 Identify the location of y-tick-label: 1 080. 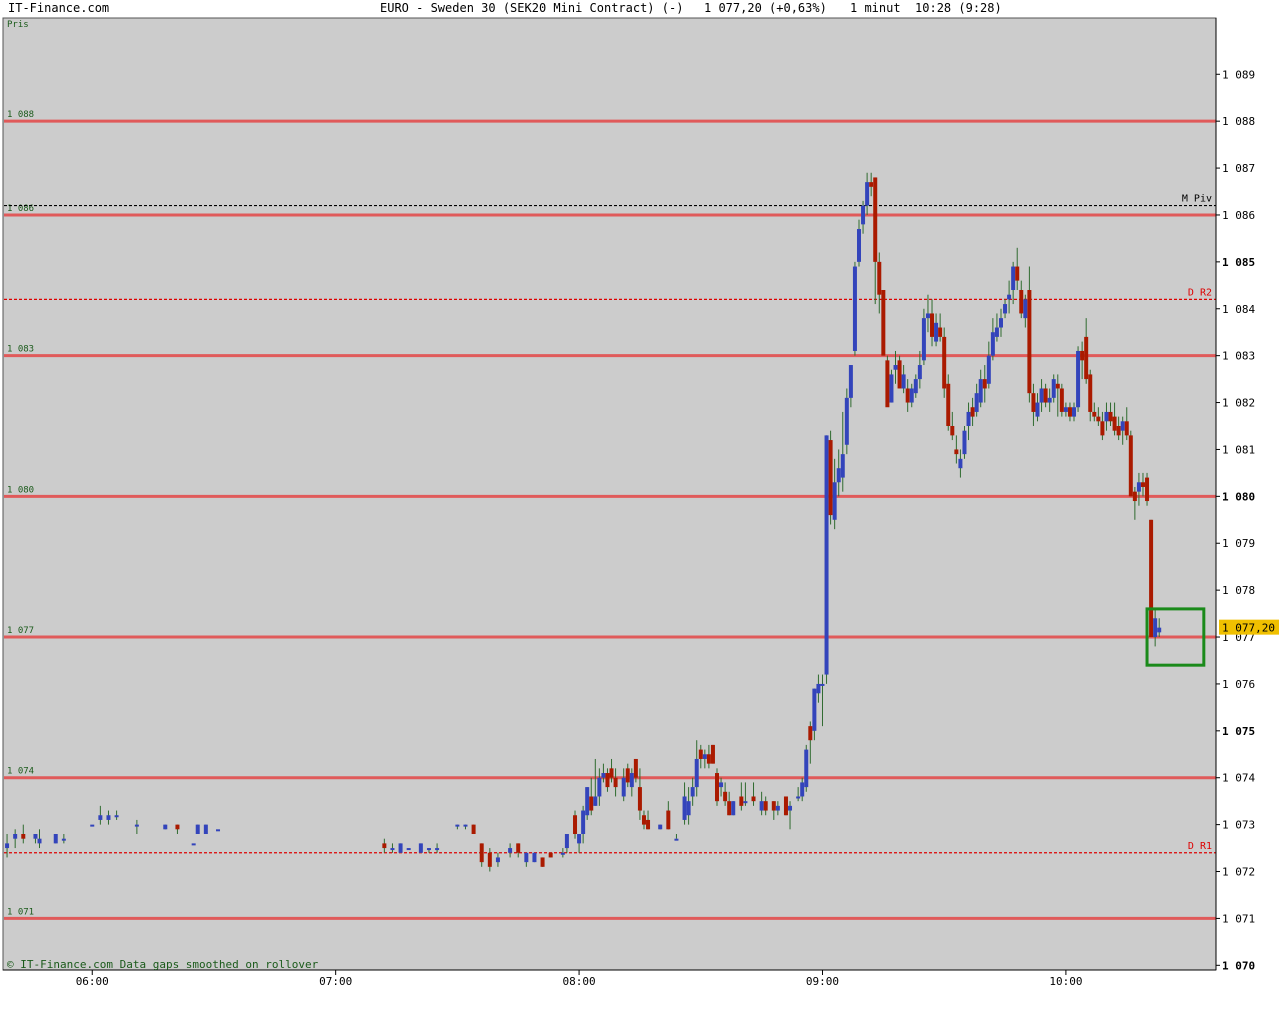
(1238, 496).